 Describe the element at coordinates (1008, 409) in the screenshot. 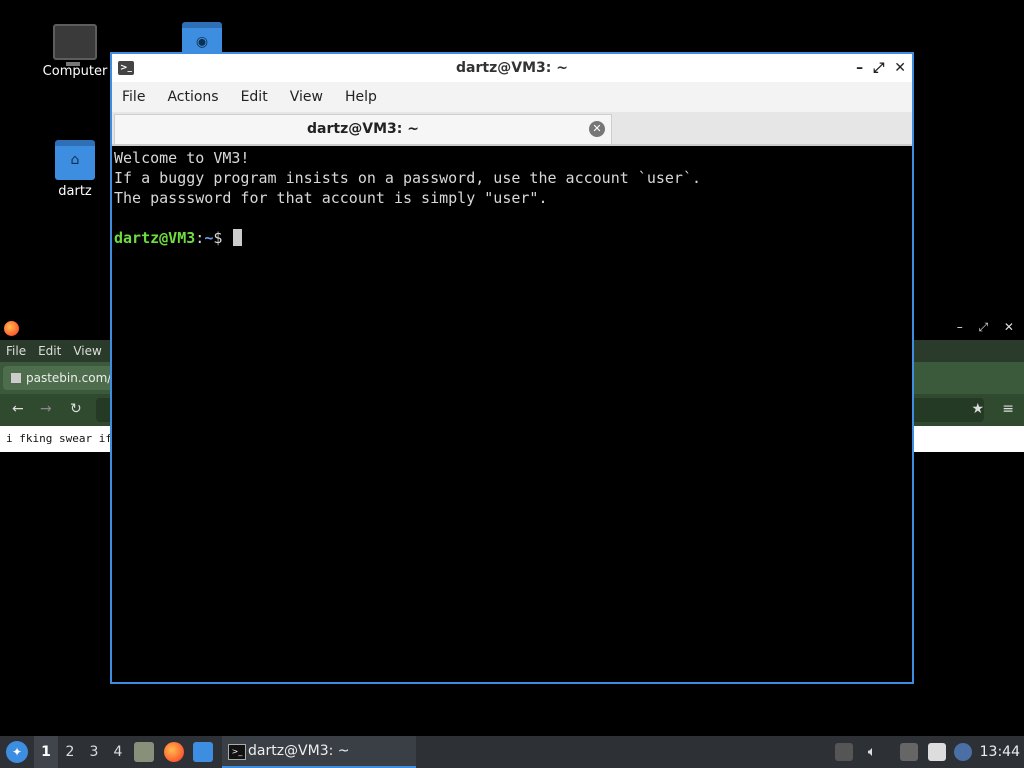

I see `hamburger-menu-icon: ≡` at that location.